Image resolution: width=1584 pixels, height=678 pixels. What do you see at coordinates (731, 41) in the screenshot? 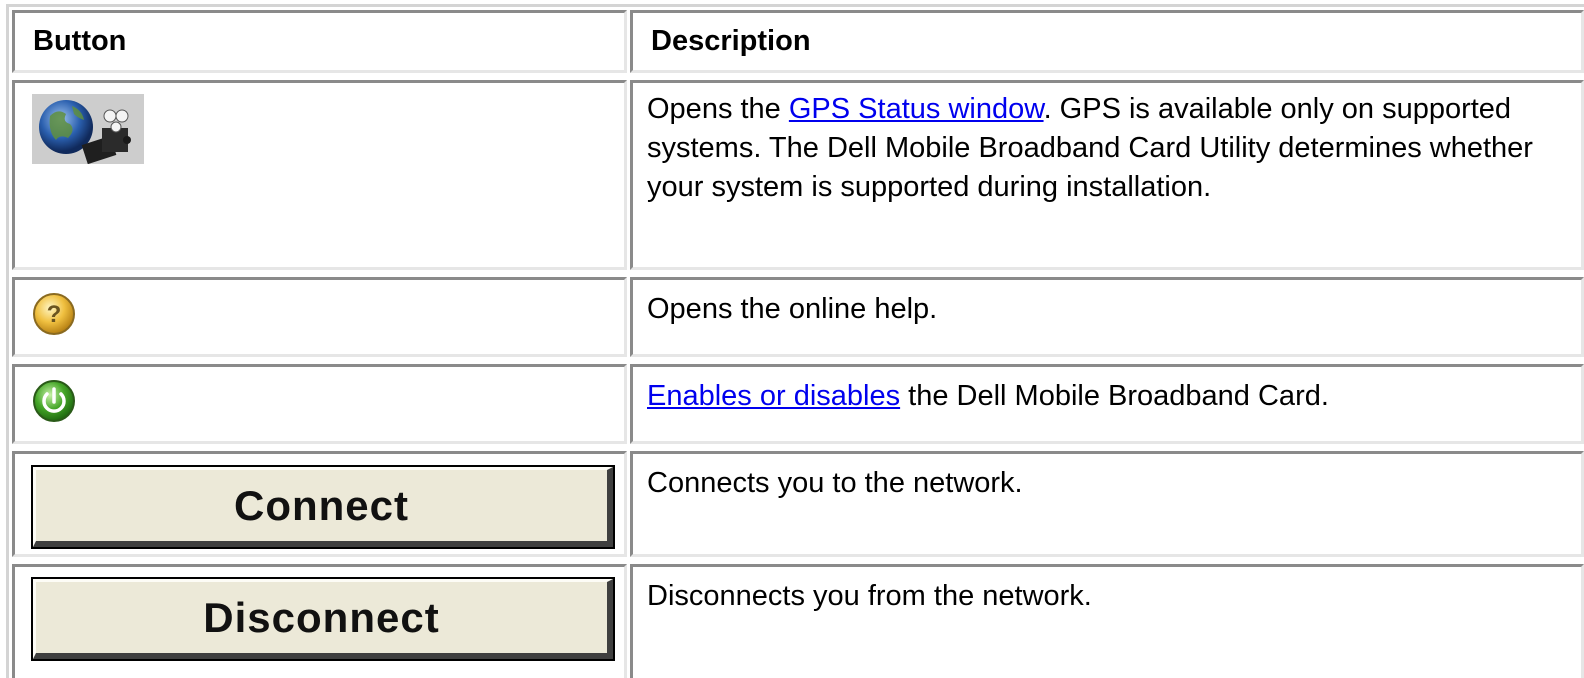
I see `header-description-label: Description` at bounding box center [731, 41].